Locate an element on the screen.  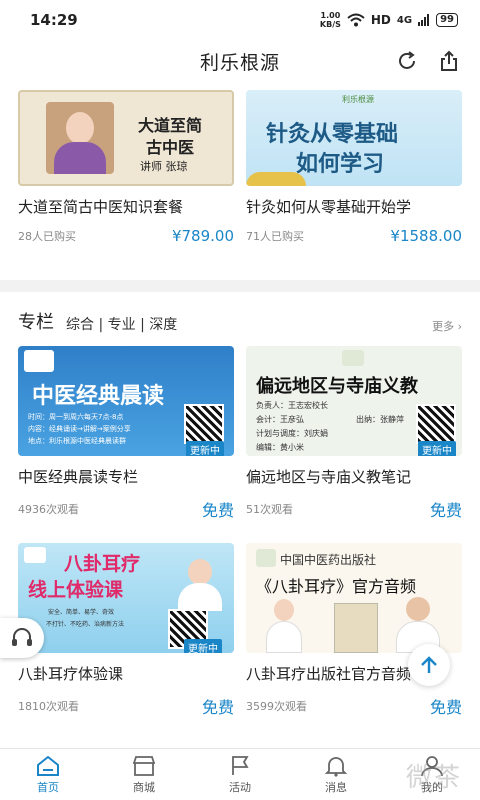
column-item-title: 中医经典晨读专栏 is located at coordinates (78, 477).